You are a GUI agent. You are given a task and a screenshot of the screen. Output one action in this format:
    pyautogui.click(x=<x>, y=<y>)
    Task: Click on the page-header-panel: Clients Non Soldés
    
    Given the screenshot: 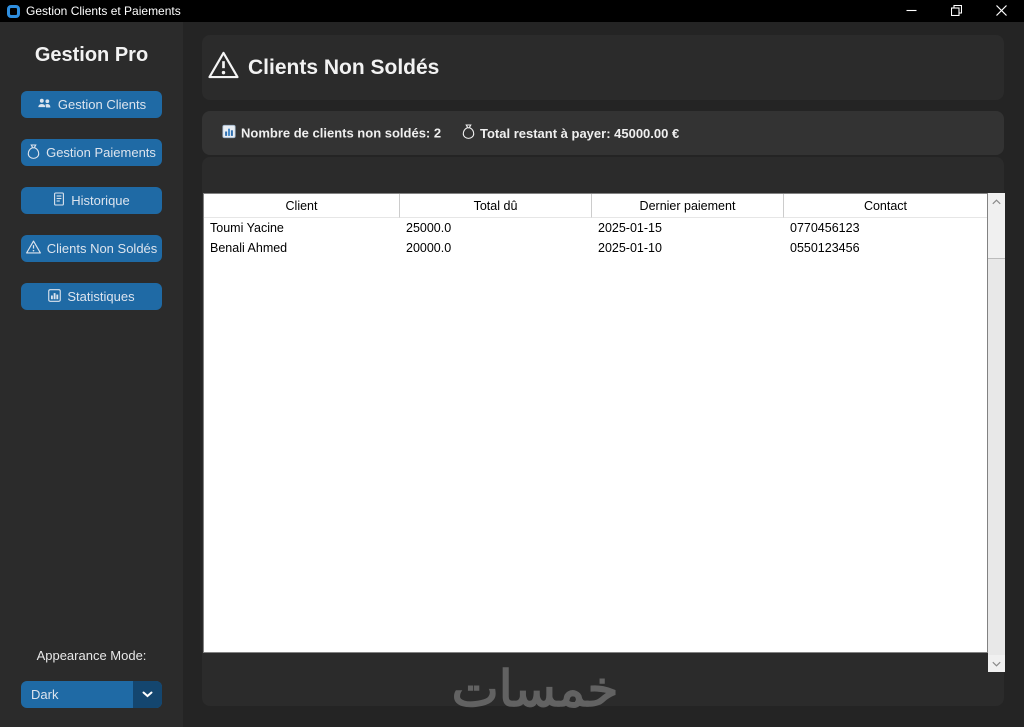 What is the action you would take?
    pyautogui.click(x=603, y=67)
    